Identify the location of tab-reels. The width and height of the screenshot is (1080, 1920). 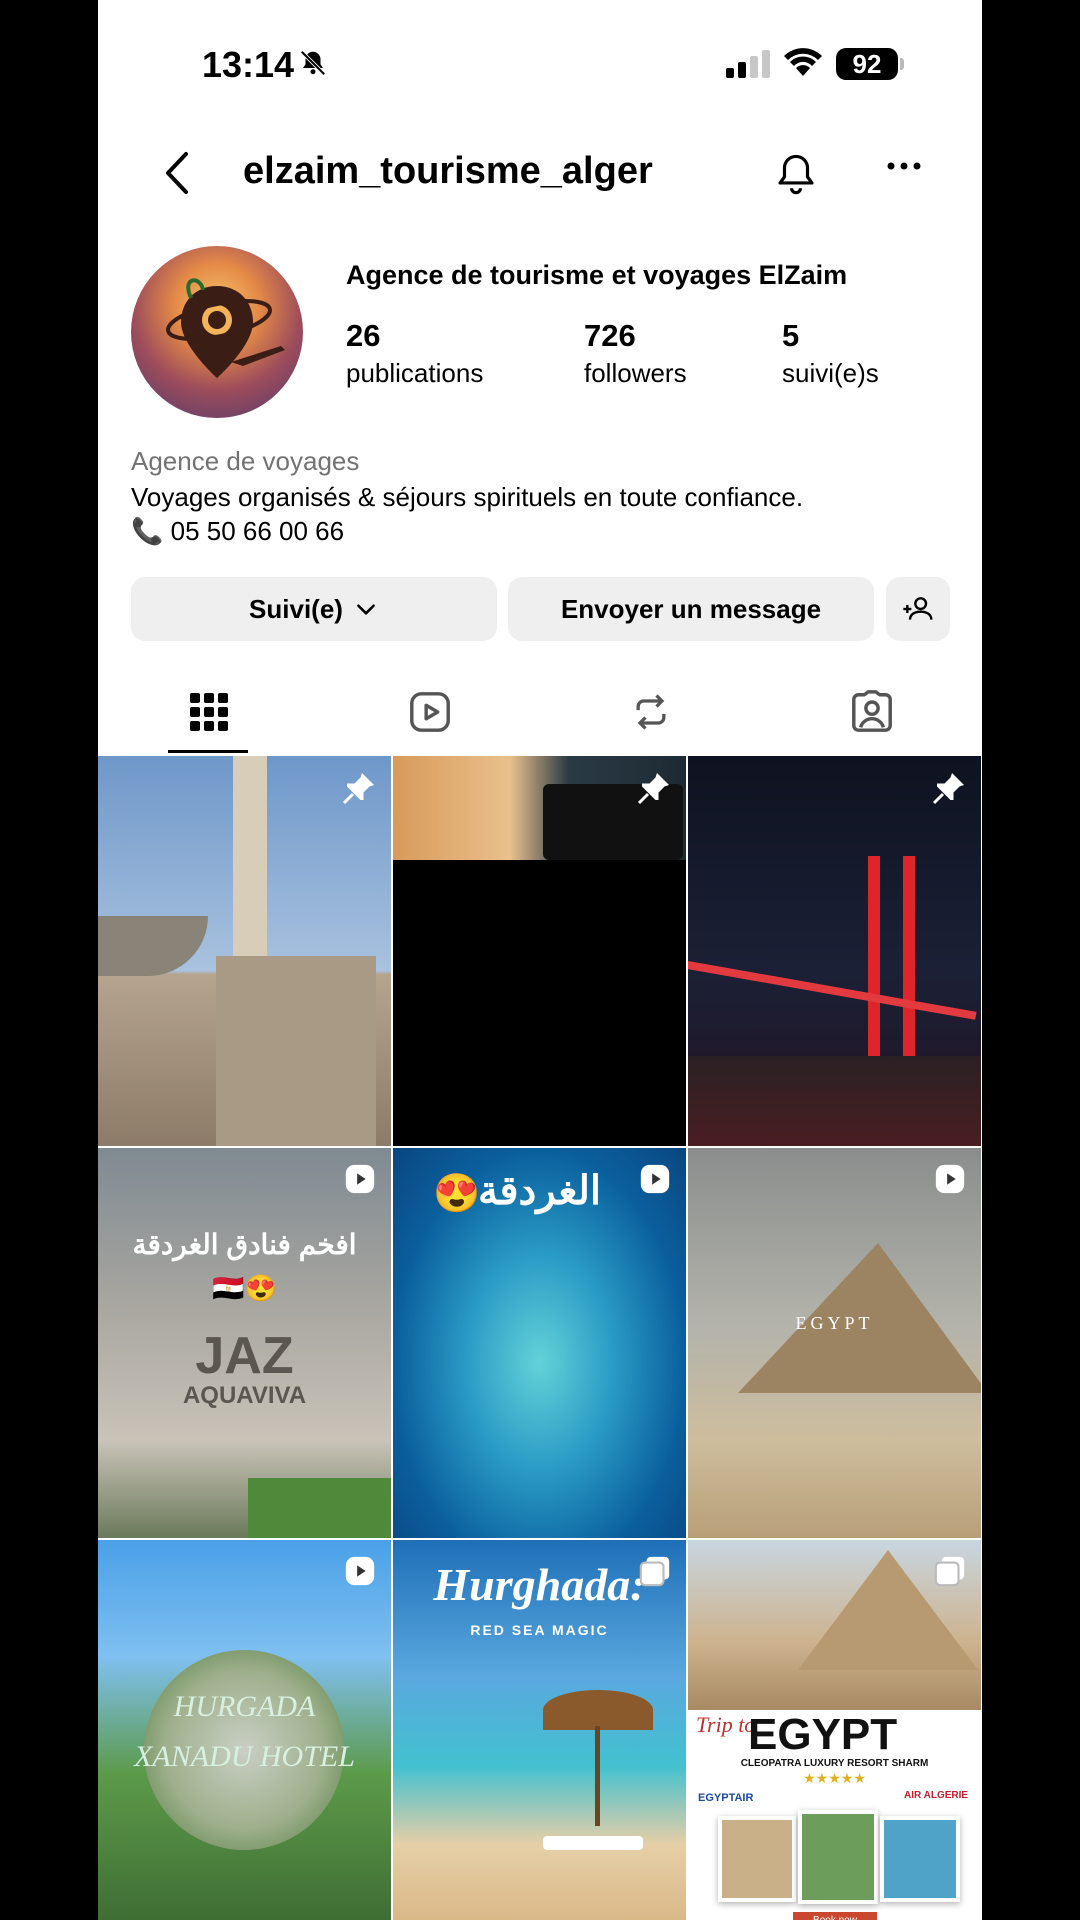
(429, 712).